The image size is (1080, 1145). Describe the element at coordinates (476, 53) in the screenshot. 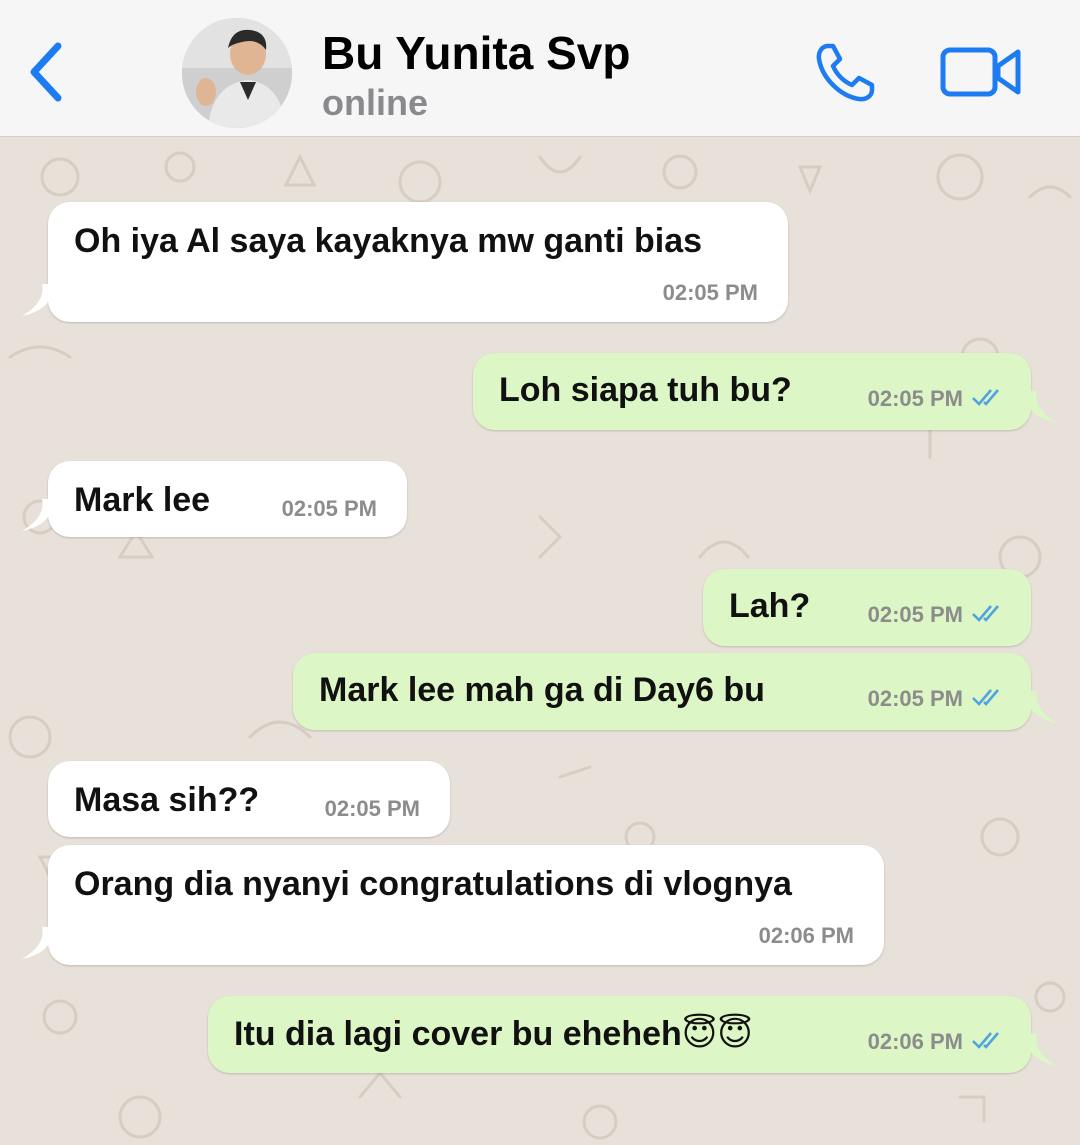

I see `contact-name: Bu Yunita Svp` at that location.